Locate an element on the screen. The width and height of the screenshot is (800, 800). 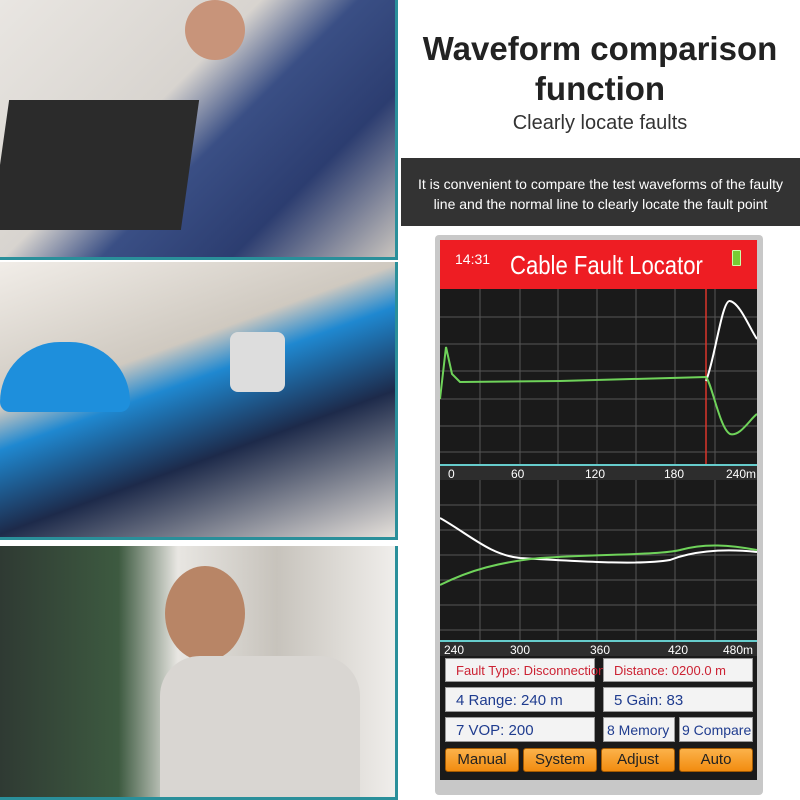
tick: 240m is located at coordinates (741, 474).